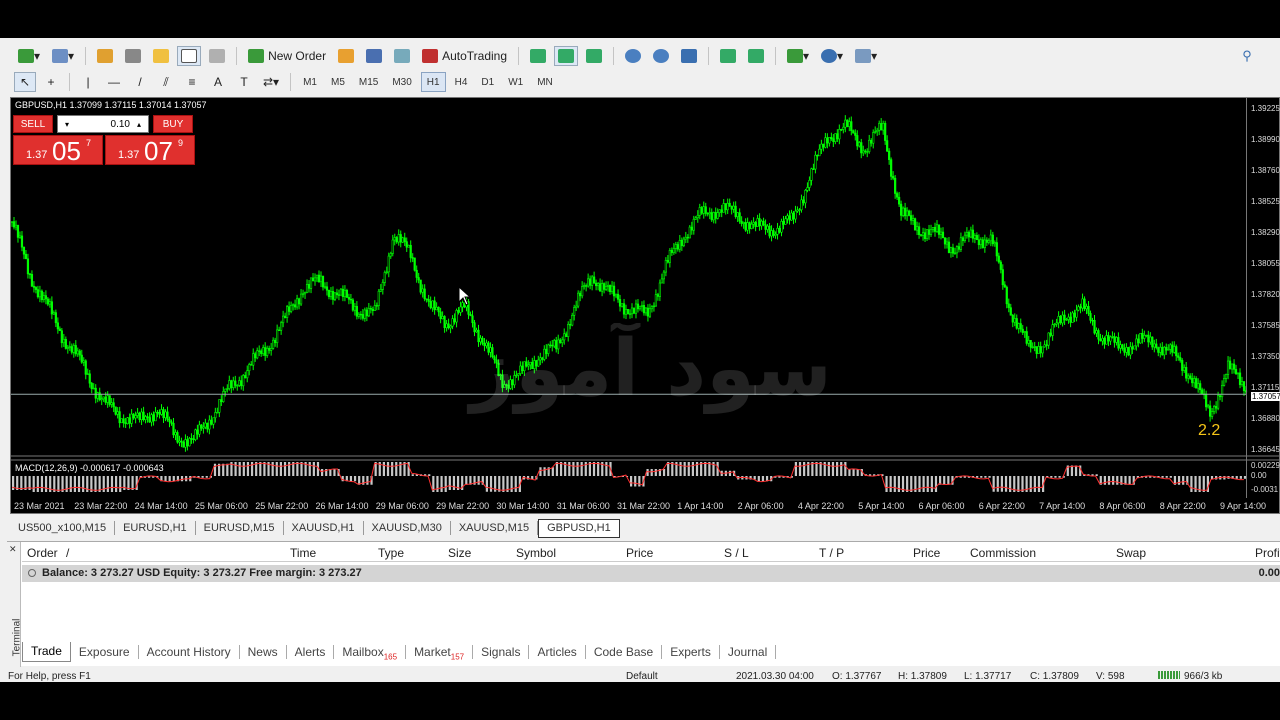 The height and width of the screenshot is (720, 1280). Describe the element at coordinates (464, 56) in the screenshot. I see `autotrading-button: AutoTrading` at that location.